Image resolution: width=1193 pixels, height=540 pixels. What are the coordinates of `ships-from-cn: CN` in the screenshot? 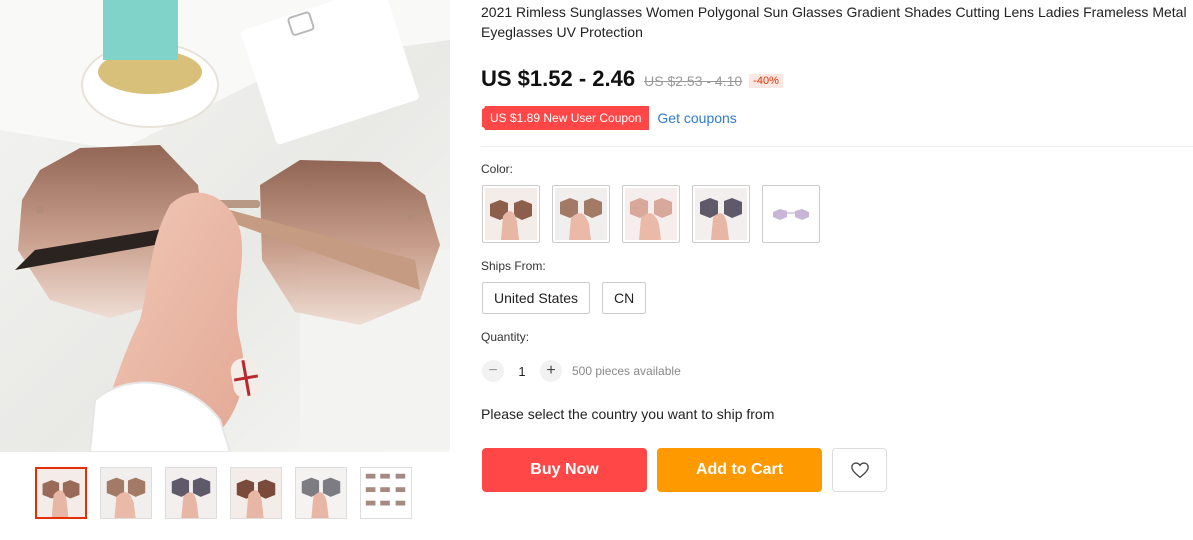 It's located at (624, 298).